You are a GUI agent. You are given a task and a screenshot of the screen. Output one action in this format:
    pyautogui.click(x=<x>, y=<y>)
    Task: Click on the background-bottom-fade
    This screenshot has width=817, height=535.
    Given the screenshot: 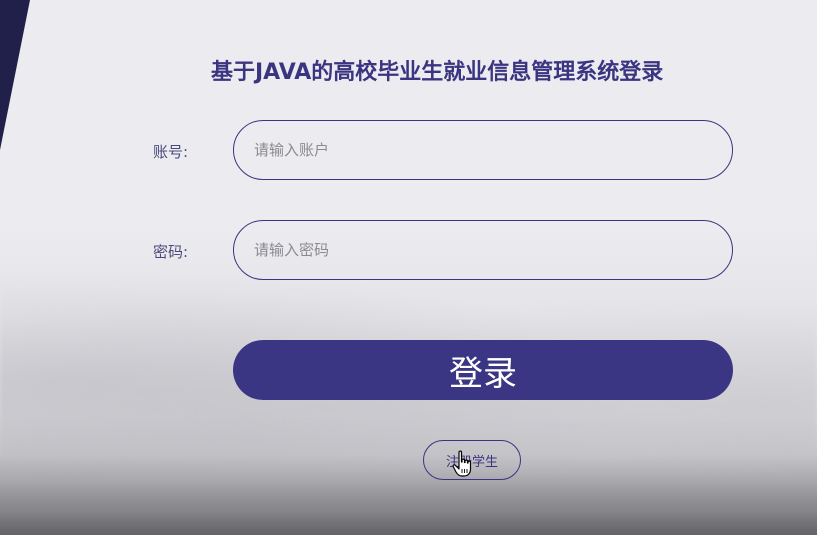 What is the action you would take?
    pyautogui.click(x=408, y=495)
    